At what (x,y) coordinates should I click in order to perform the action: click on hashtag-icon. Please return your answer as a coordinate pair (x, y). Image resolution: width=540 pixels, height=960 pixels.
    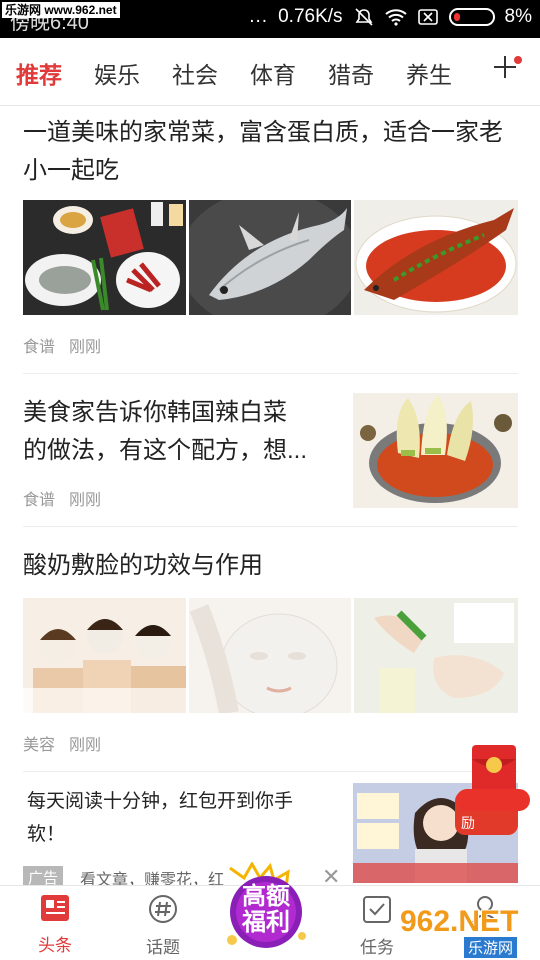
    Looking at the image, I should click on (163, 909).